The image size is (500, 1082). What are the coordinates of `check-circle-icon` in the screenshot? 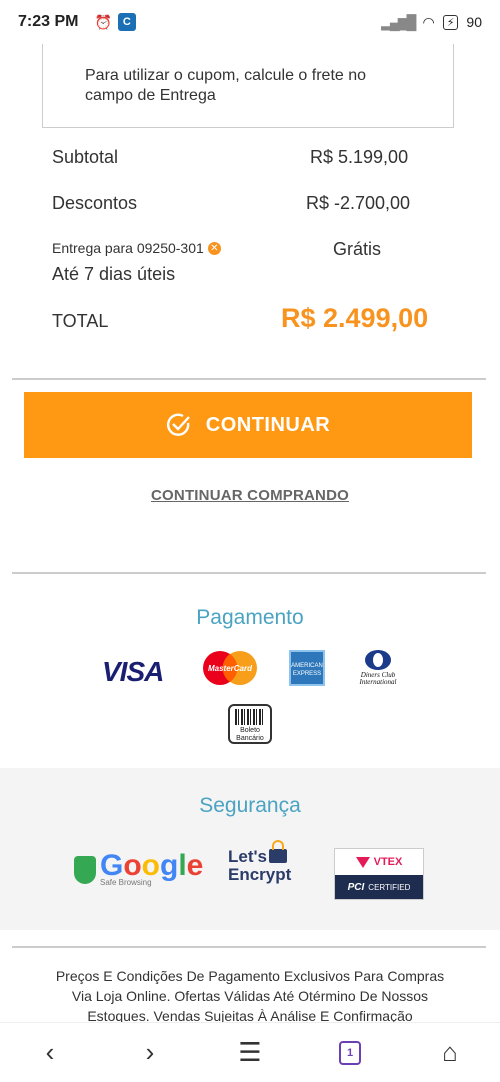 It's located at (178, 424).